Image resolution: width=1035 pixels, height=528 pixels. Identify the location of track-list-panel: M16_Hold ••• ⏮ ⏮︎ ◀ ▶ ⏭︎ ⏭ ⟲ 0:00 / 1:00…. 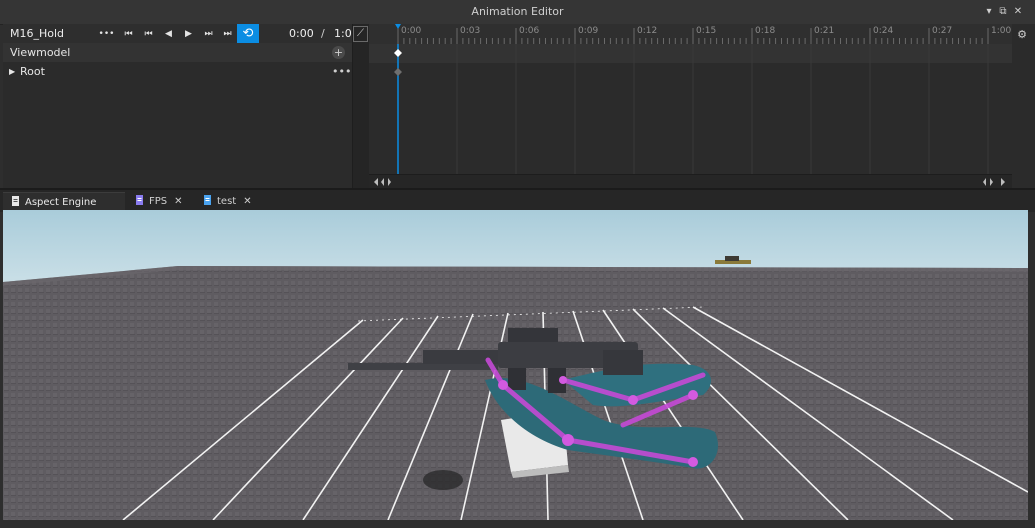
(181, 106).